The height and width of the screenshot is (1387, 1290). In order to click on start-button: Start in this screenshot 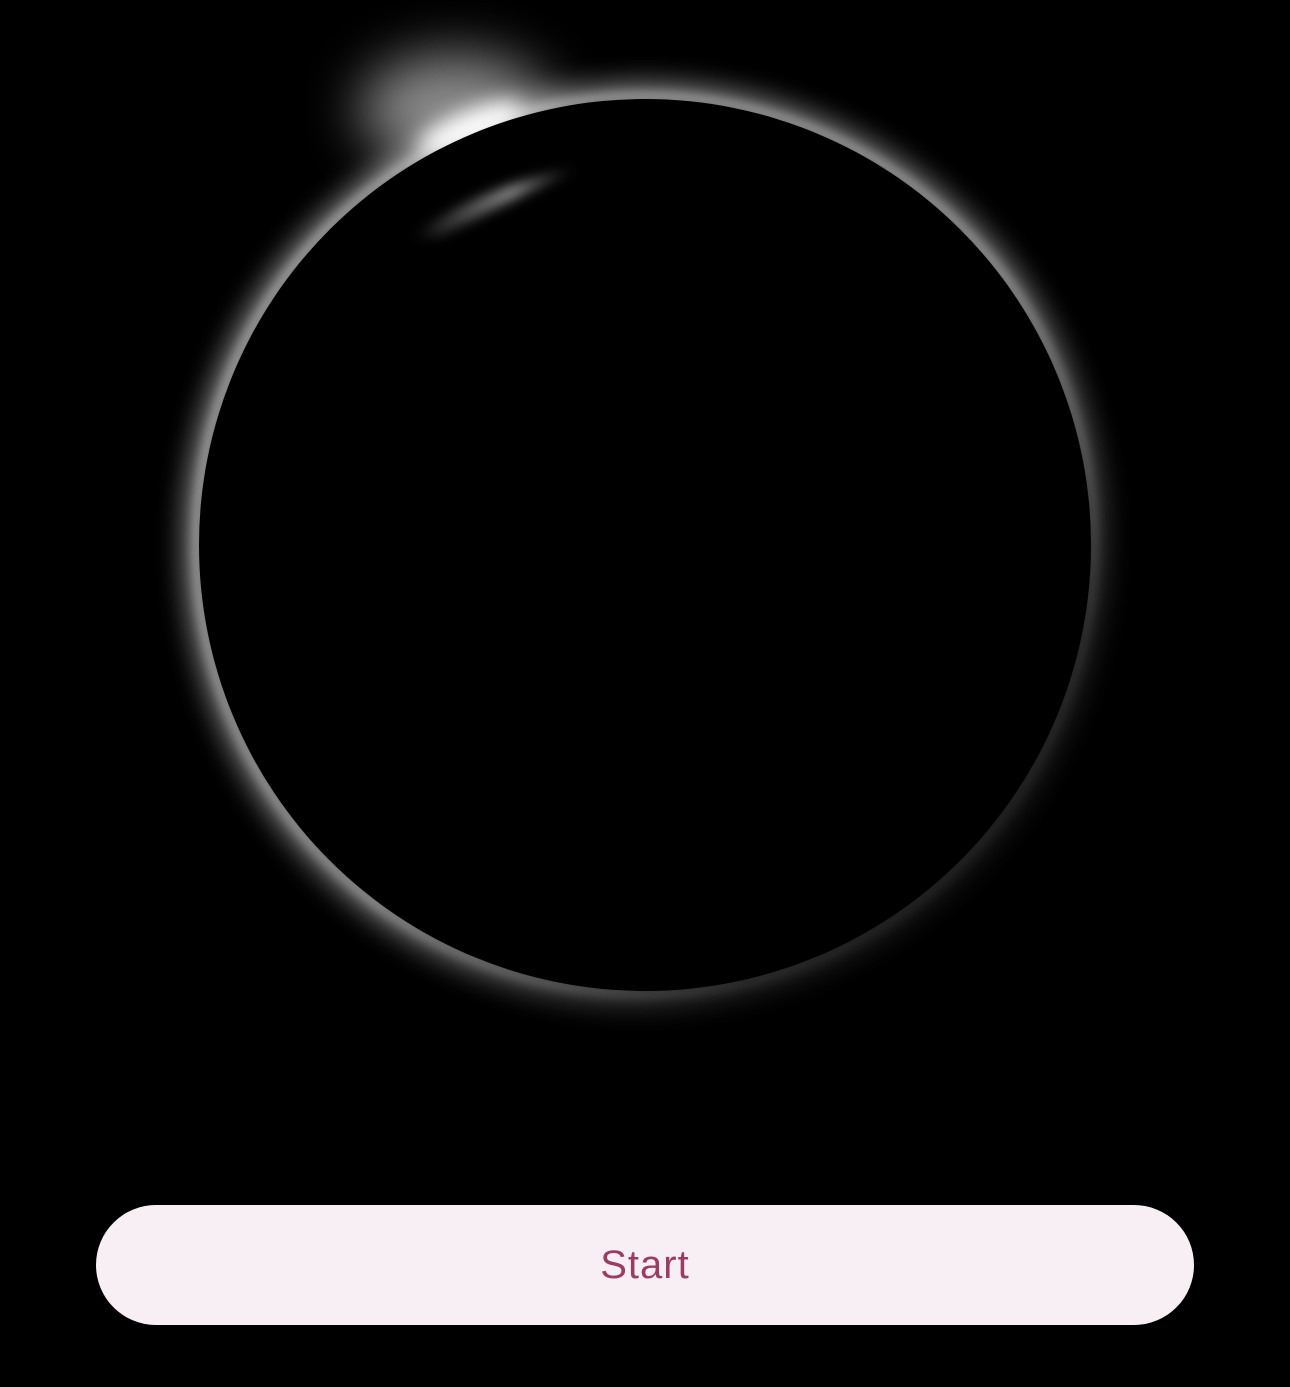, I will do `click(645, 1265)`.